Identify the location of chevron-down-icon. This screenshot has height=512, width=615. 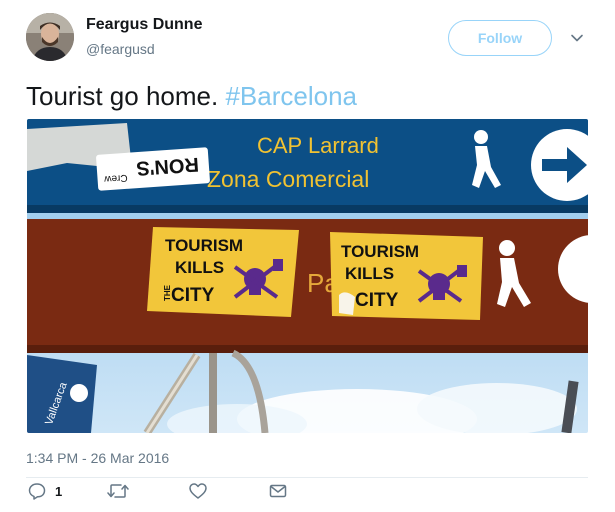
(577, 38).